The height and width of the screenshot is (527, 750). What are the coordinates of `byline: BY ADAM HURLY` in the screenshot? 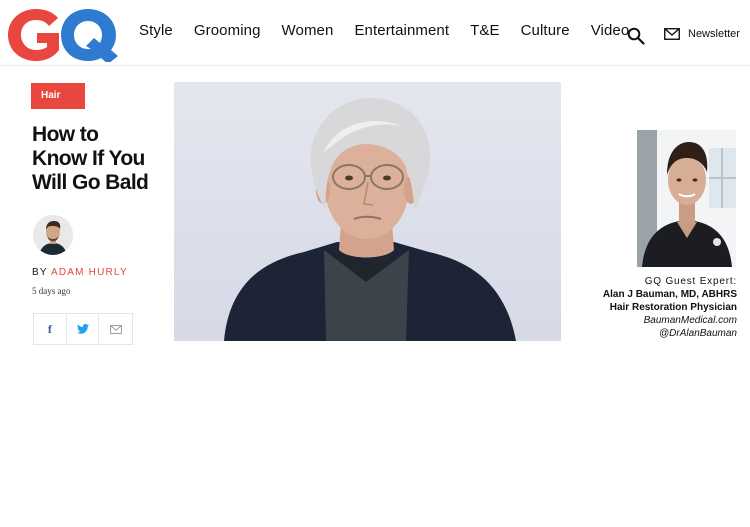 It's located at (80, 272).